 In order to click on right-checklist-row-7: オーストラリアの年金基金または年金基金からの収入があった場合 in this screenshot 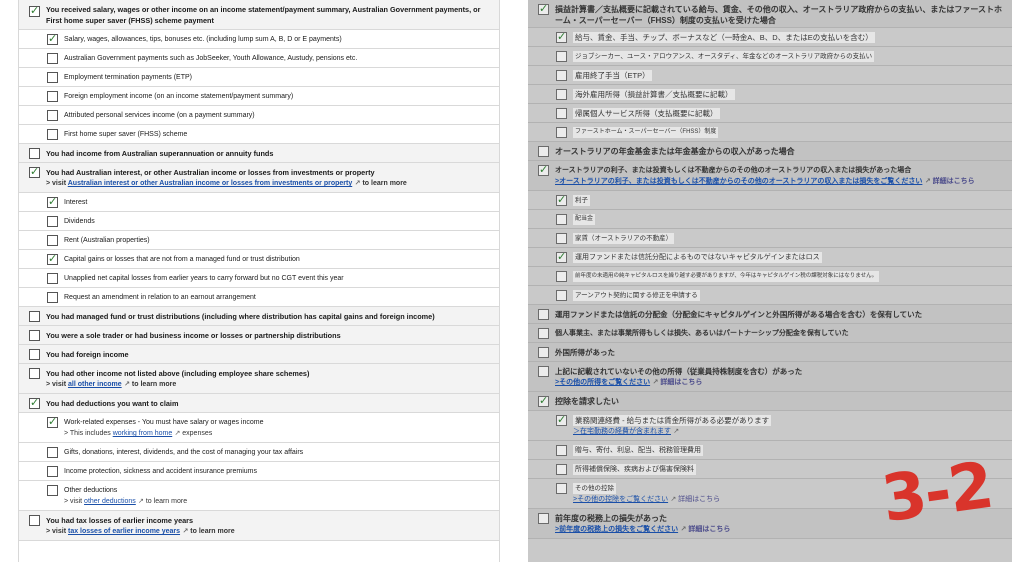, I will do `click(770, 151)`.